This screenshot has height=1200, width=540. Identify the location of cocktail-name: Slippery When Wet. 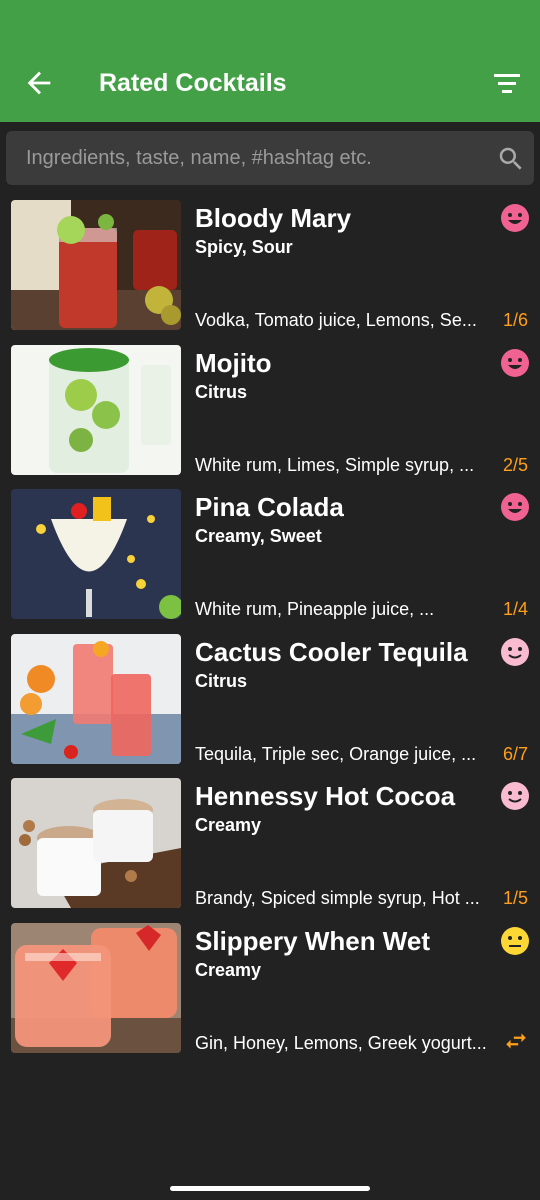
(312, 941).